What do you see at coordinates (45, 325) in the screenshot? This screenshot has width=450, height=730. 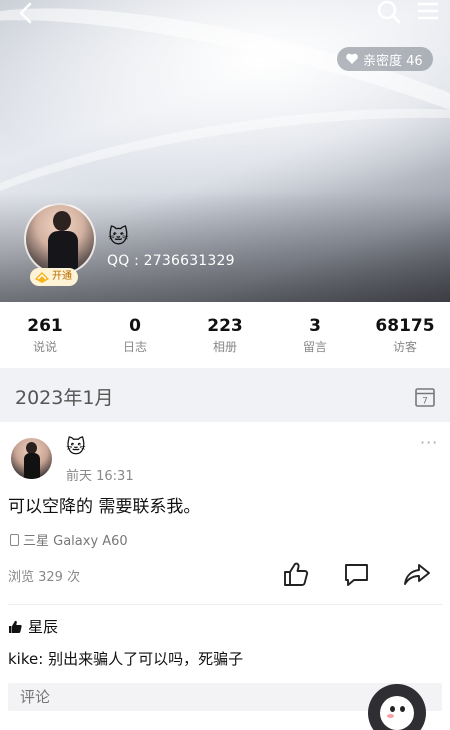 I see `stat-value: 261` at bounding box center [45, 325].